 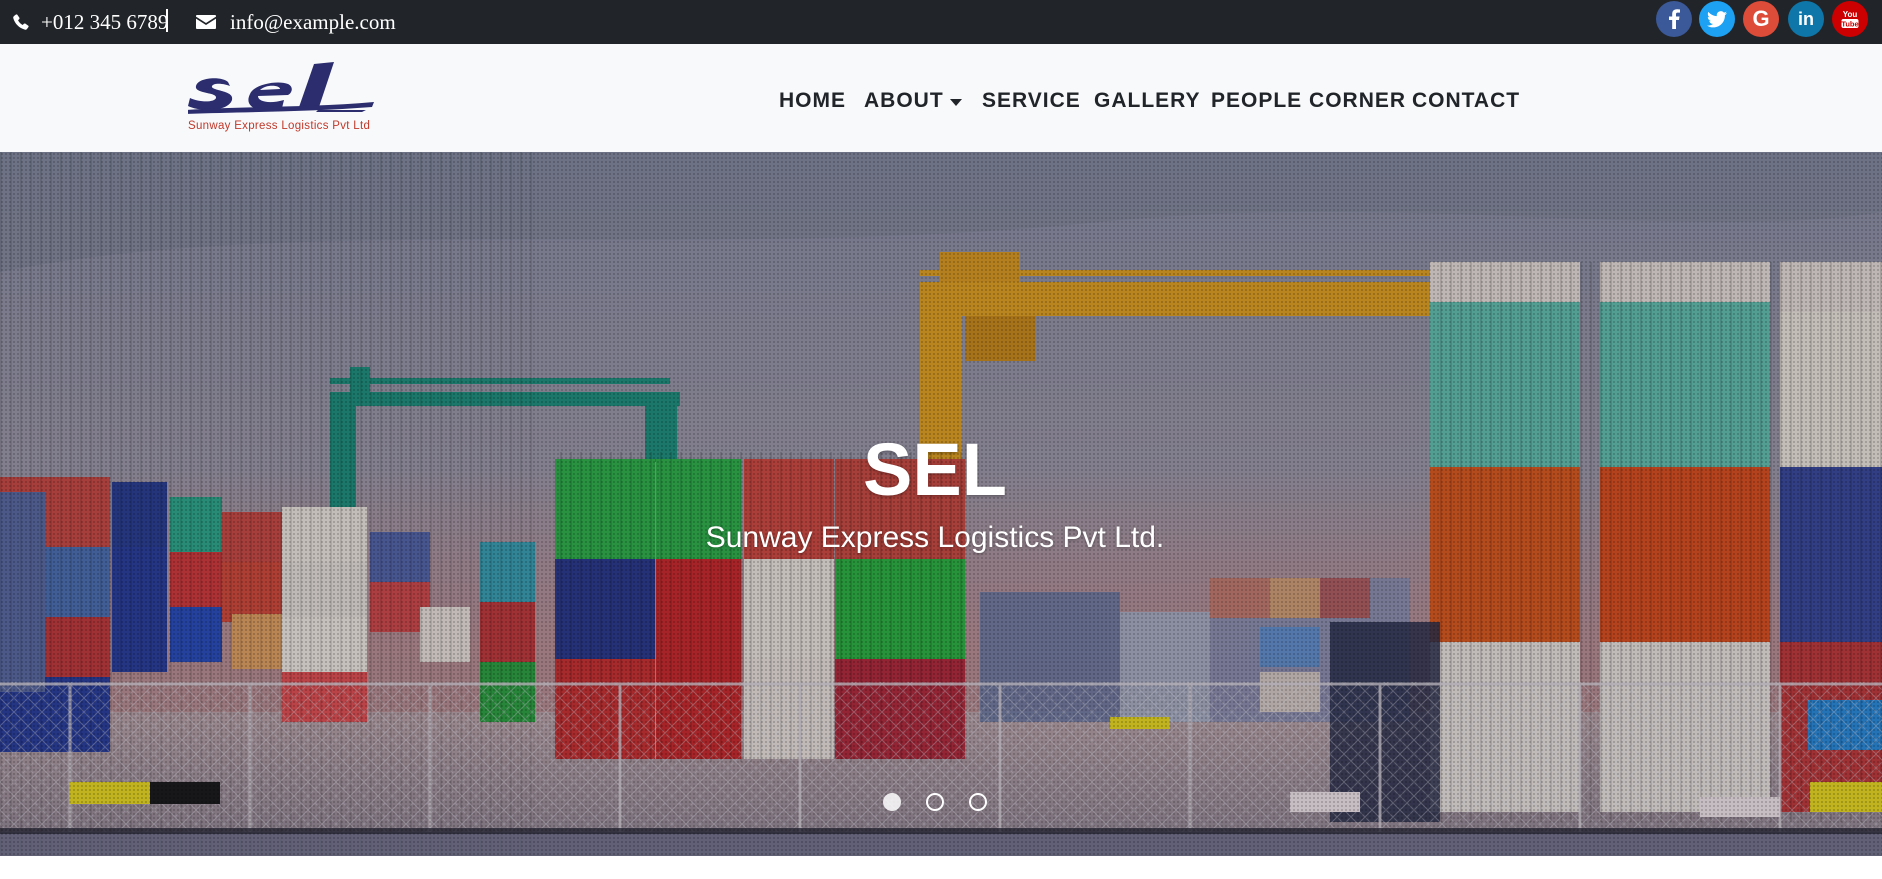 What do you see at coordinates (167, 20) in the screenshot?
I see `contact-divider` at bounding box center [167, 20].